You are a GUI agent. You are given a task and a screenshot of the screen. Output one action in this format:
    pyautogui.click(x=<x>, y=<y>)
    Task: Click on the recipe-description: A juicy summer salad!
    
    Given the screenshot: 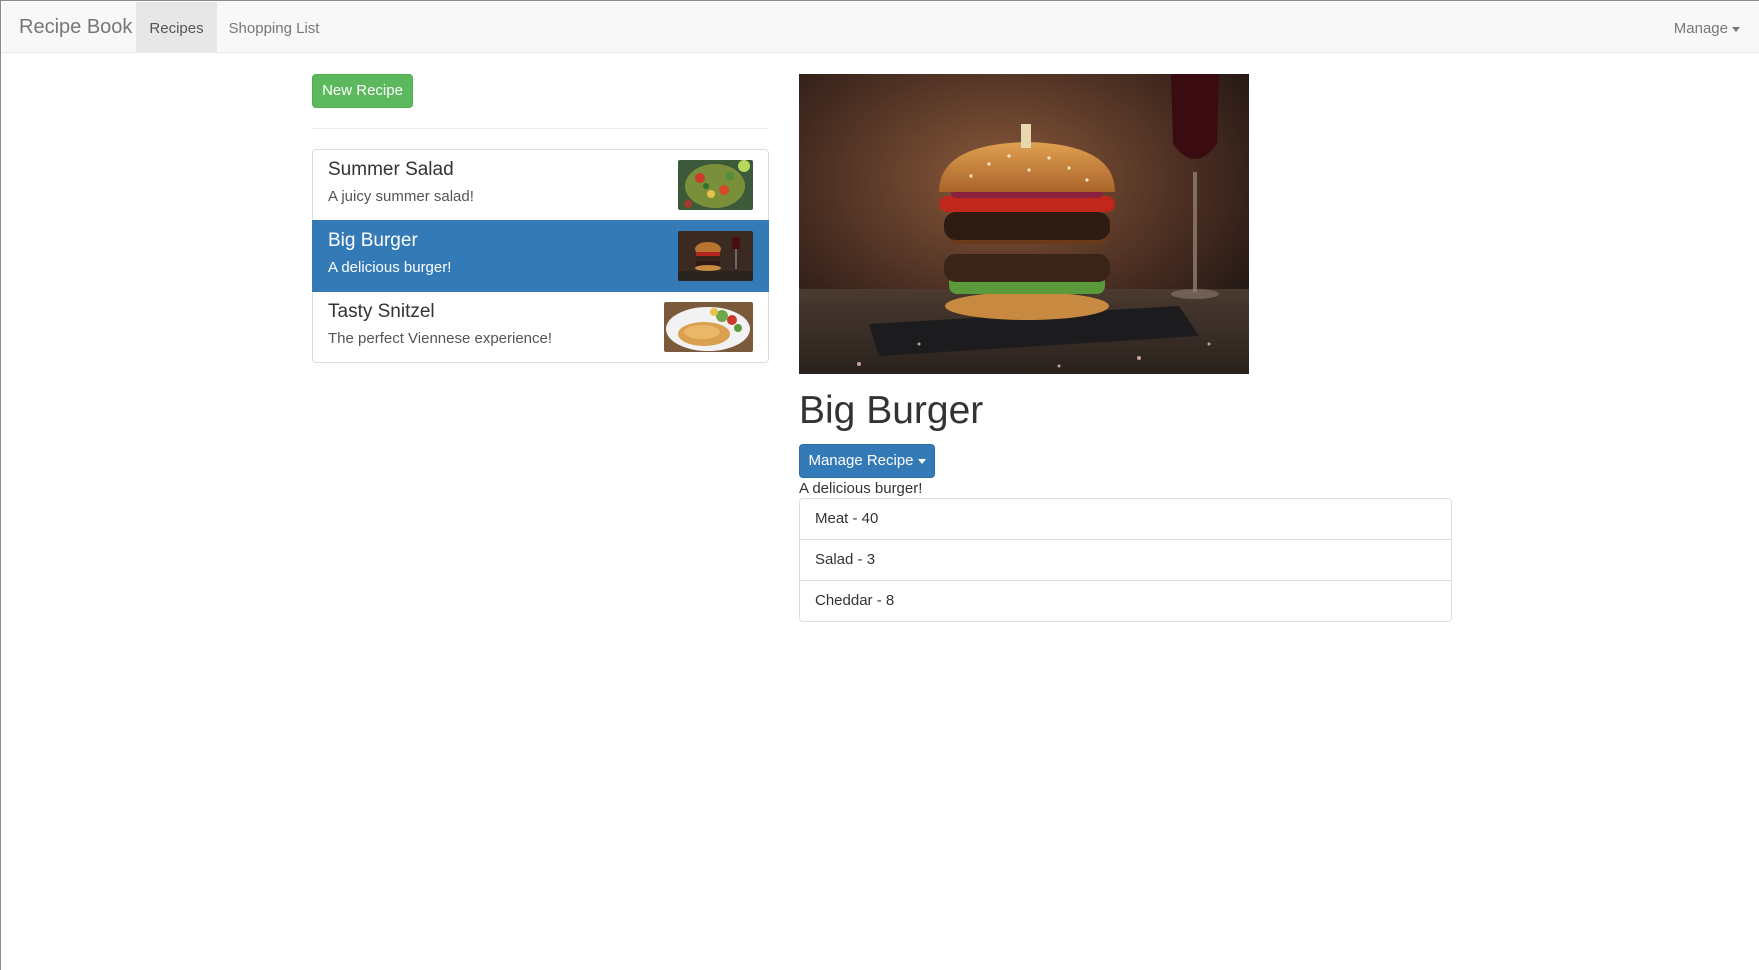 What is the action you would take?
    pyautogui.click(x=401, y=196)
    